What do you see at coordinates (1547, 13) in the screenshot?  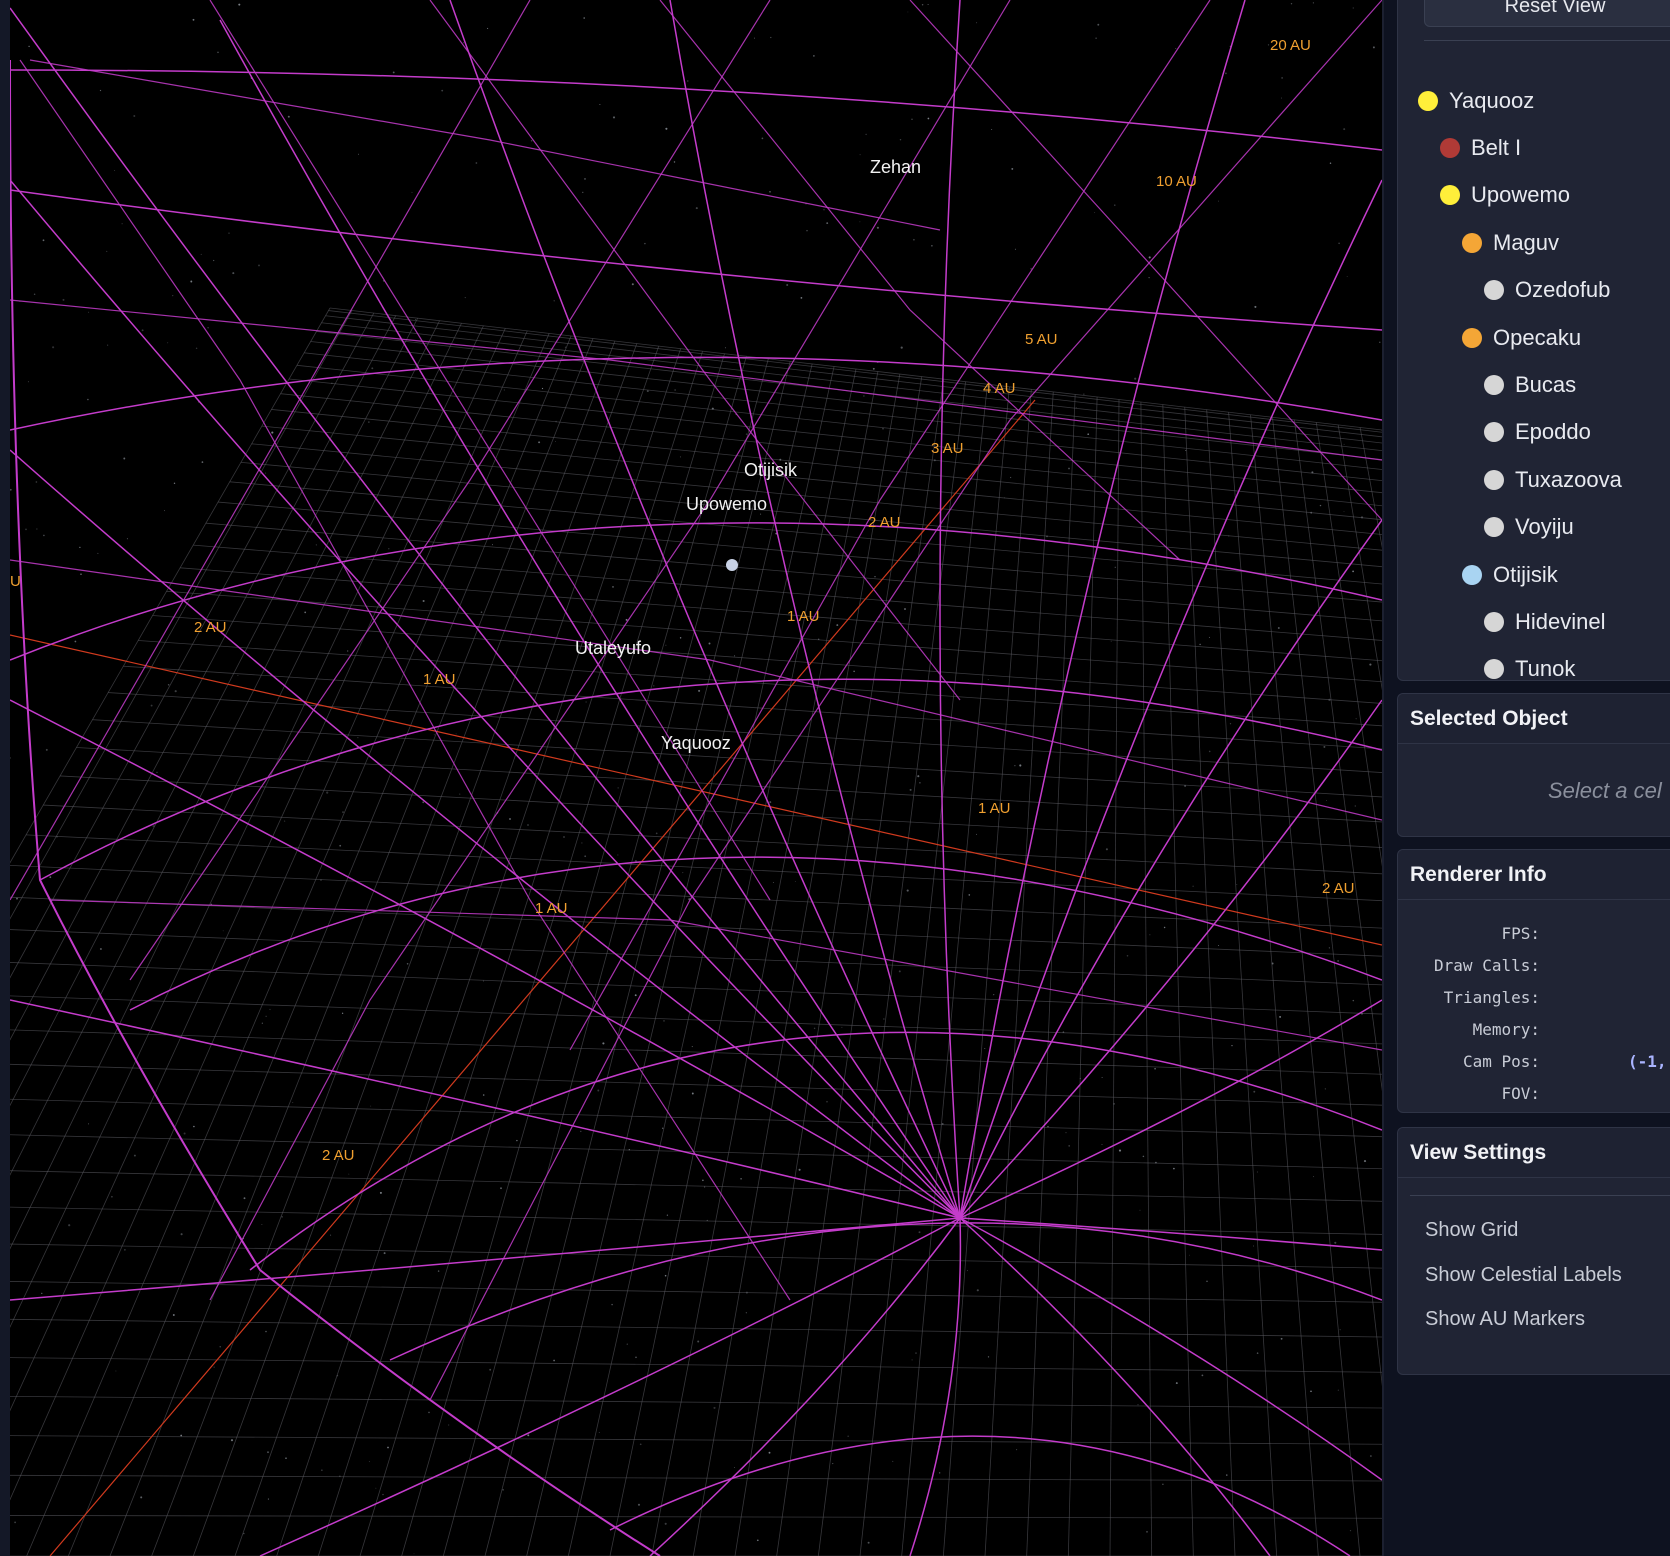 I see `reset-view-button: Reset View` at bounding box center [1547, 13].